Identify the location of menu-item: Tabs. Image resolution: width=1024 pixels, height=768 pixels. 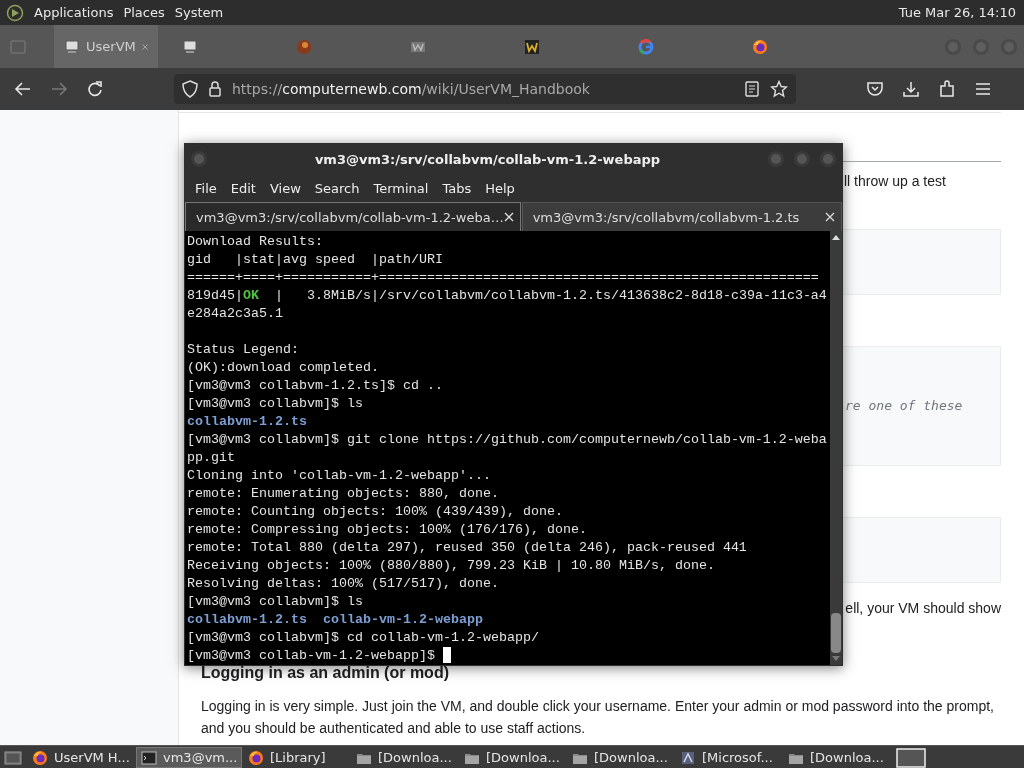
(457, 188).